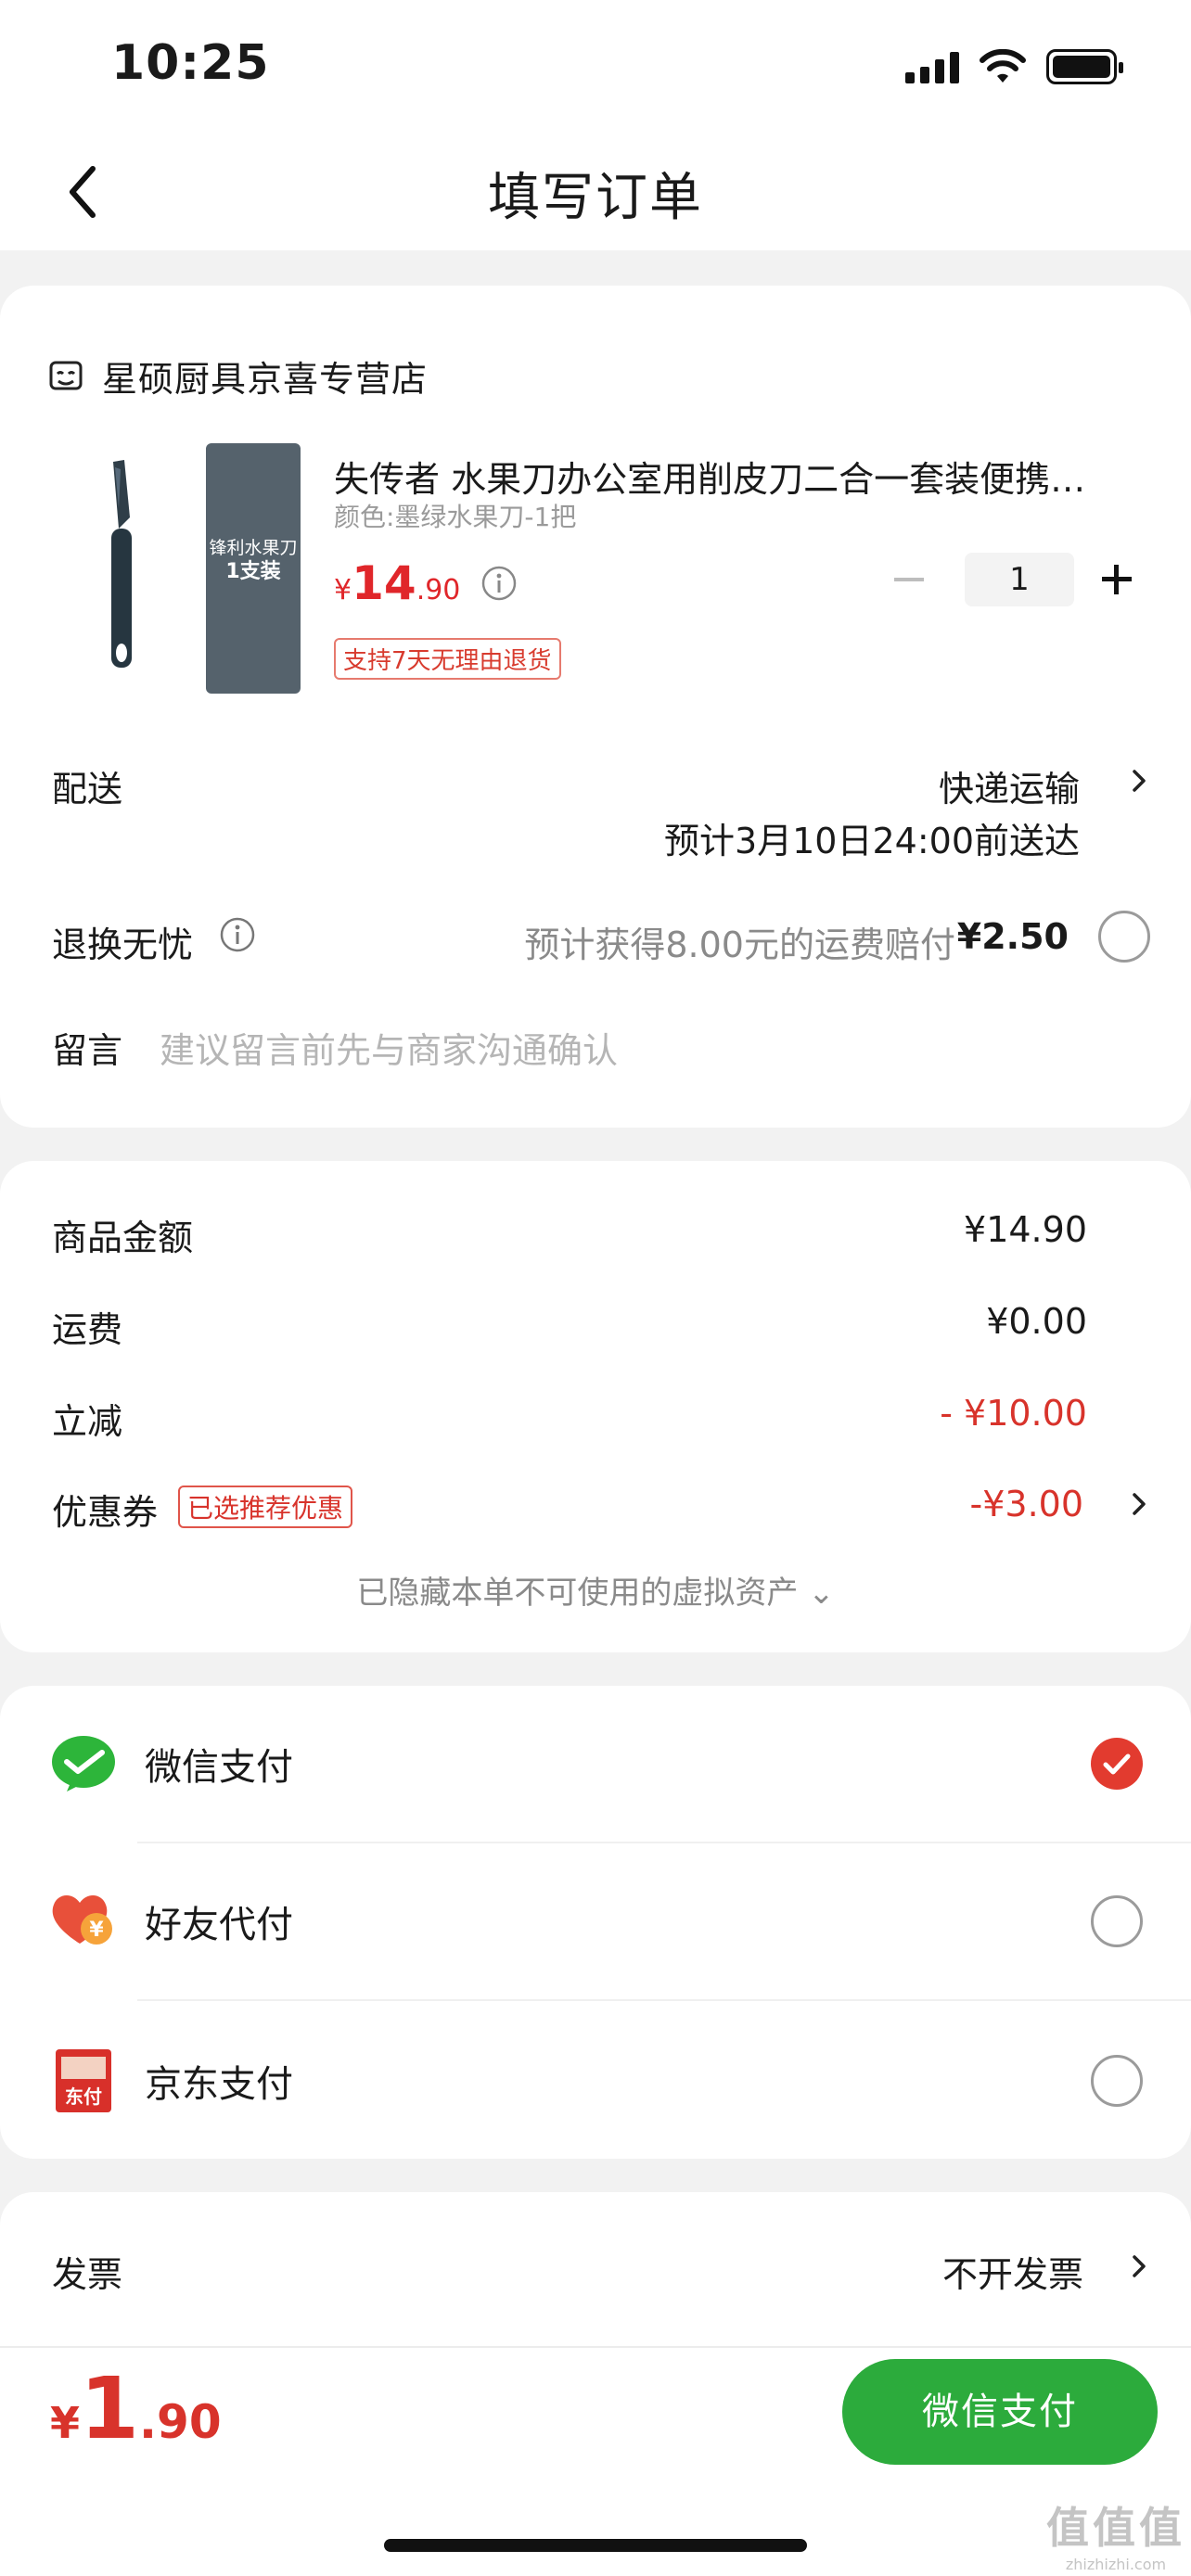  I want to click on payment-option-label: 京东支付, so click(219, 2084).